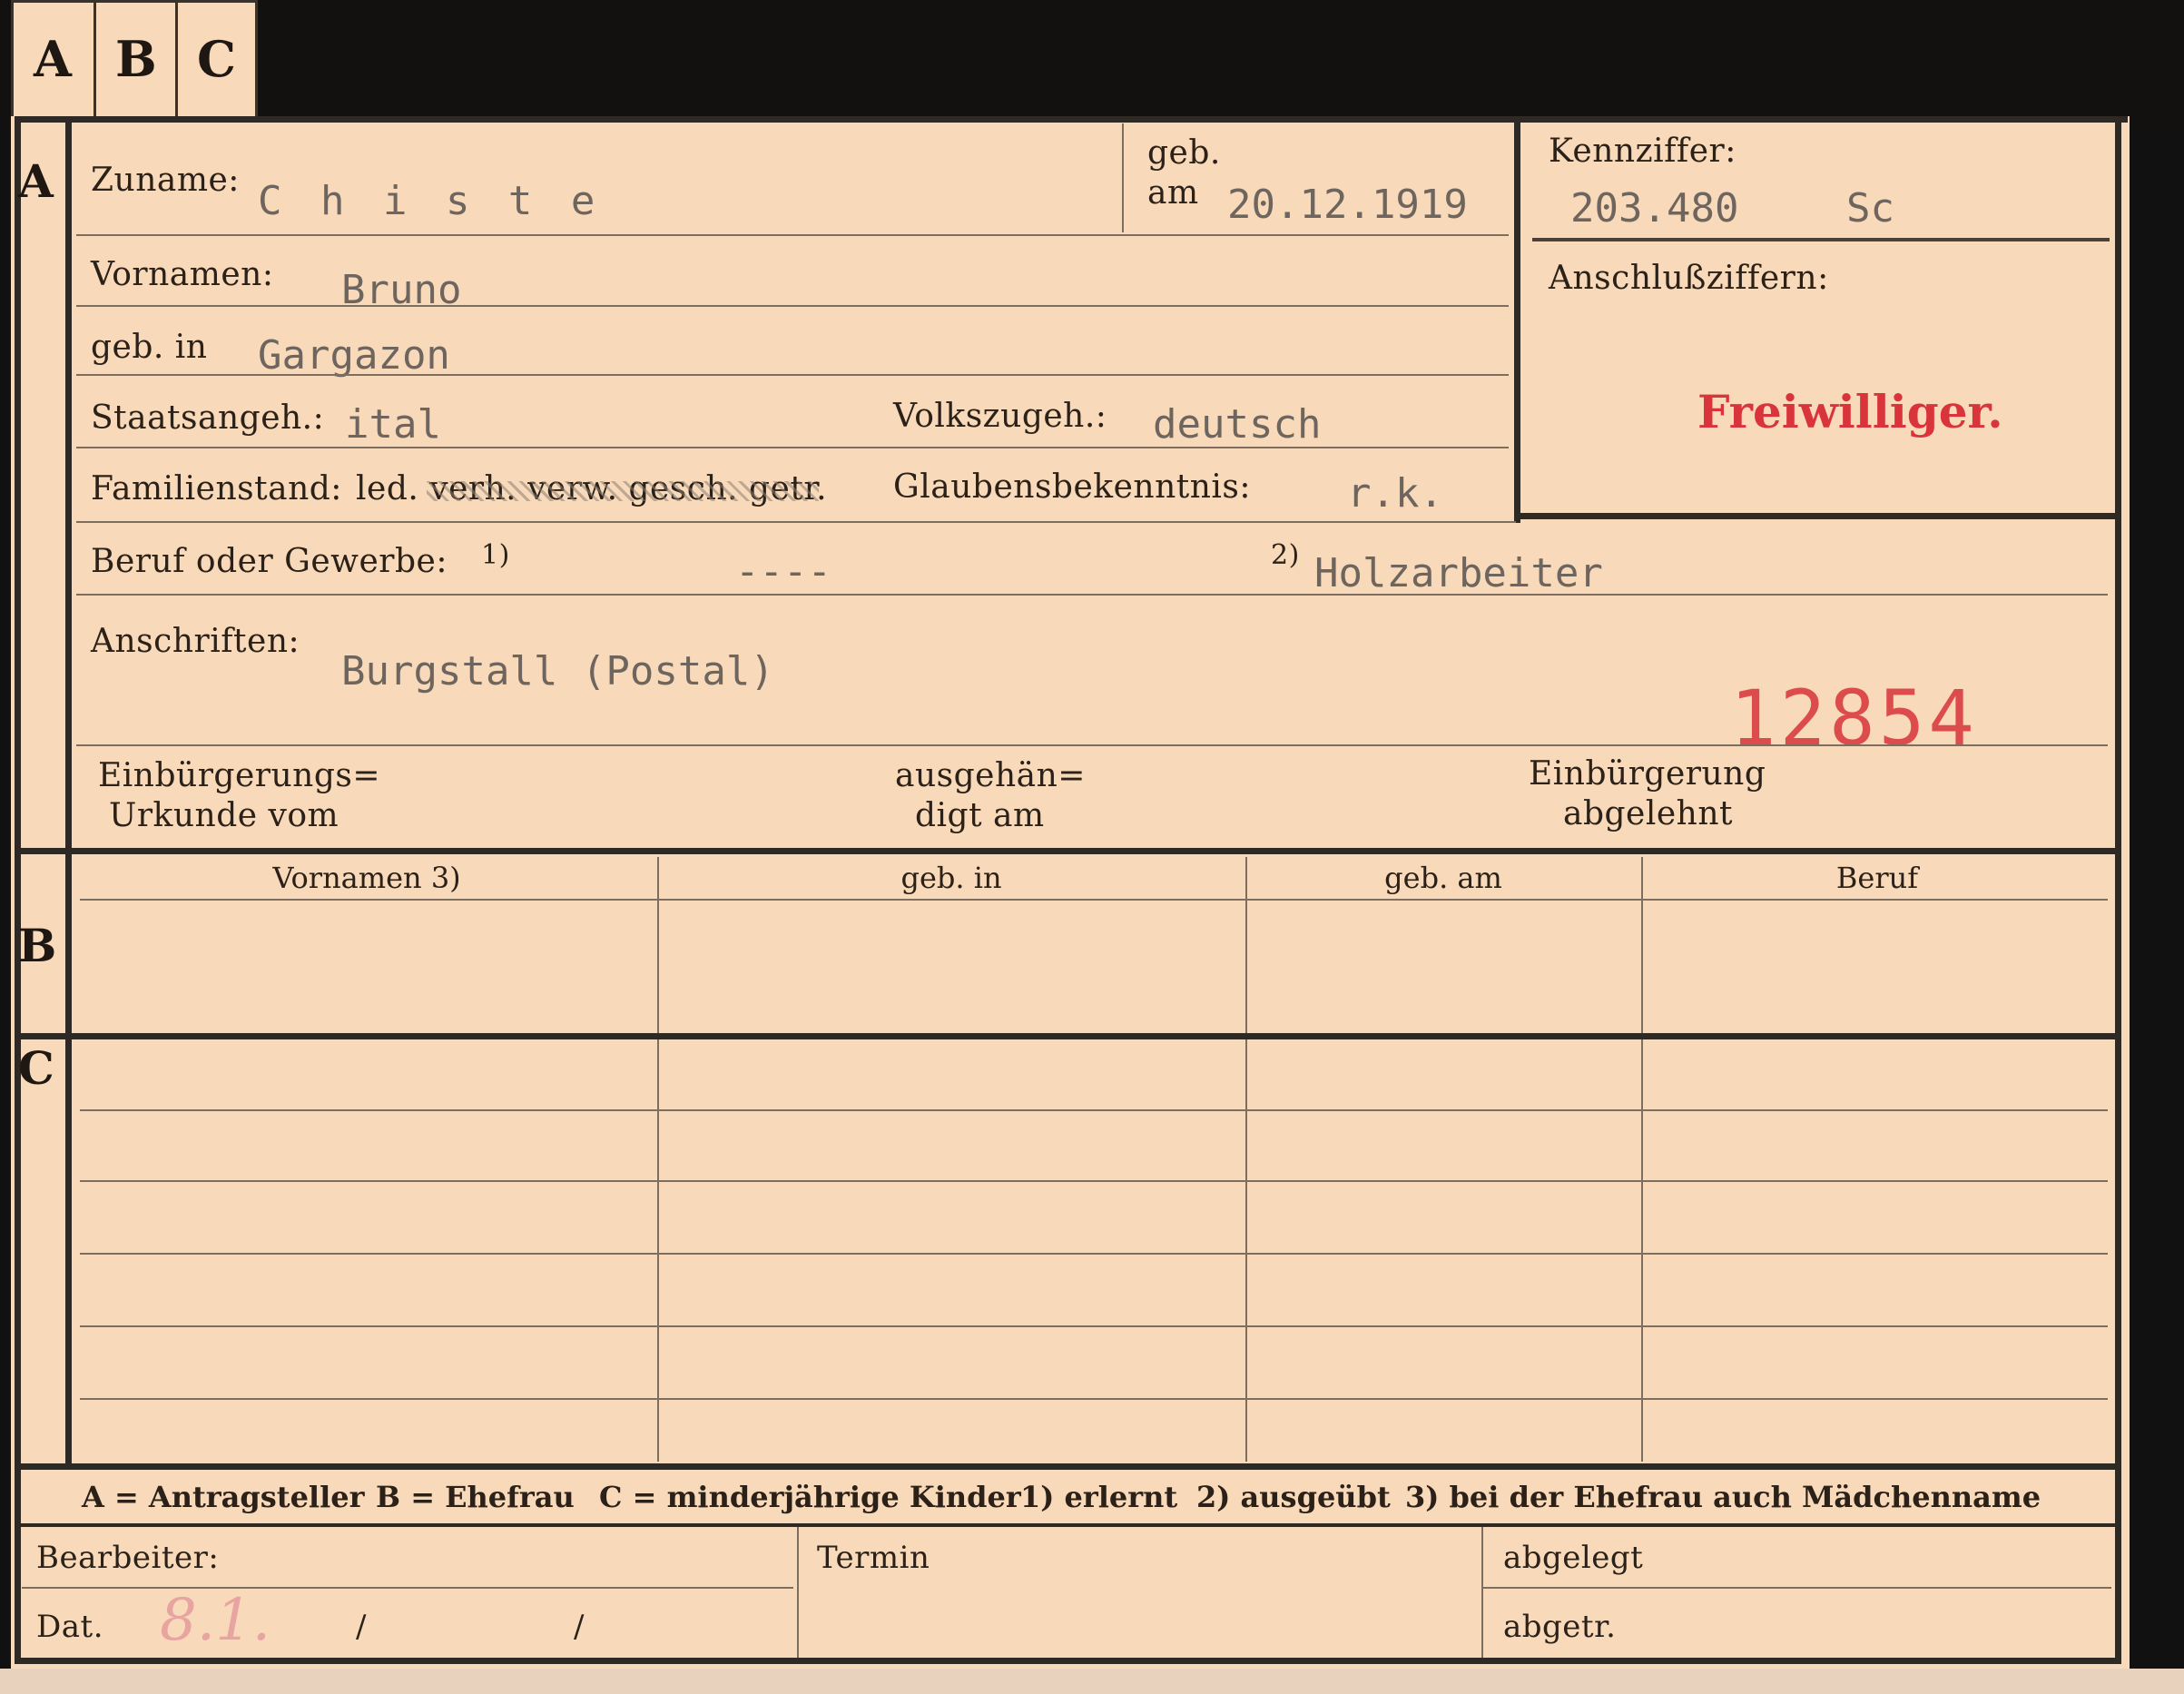 The width and height of the screenshot is (2184, 1694). Describe the element at coordinates (1123, 177) in the screenshot. I see `geb-divider` at that location.